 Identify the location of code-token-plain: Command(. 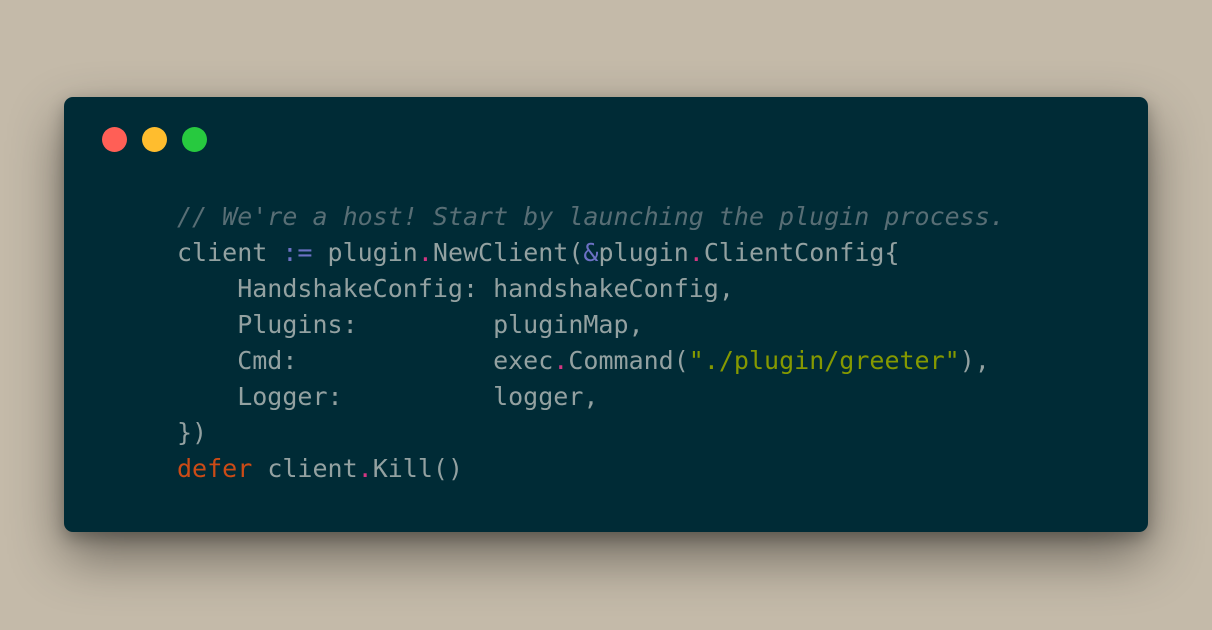
(628, 360).